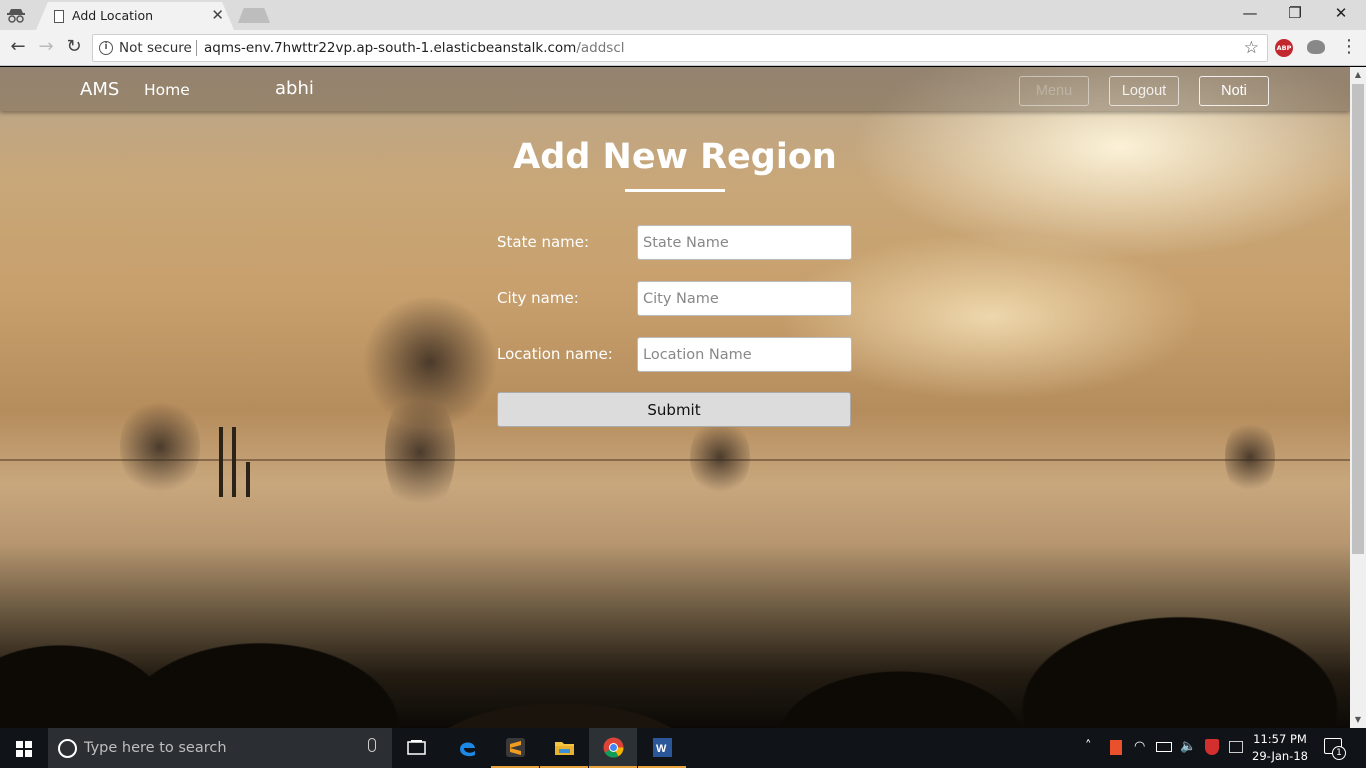 The height and width of the screenshot is (768, 1366). I want to click on state-name-input, so click(744, 242).